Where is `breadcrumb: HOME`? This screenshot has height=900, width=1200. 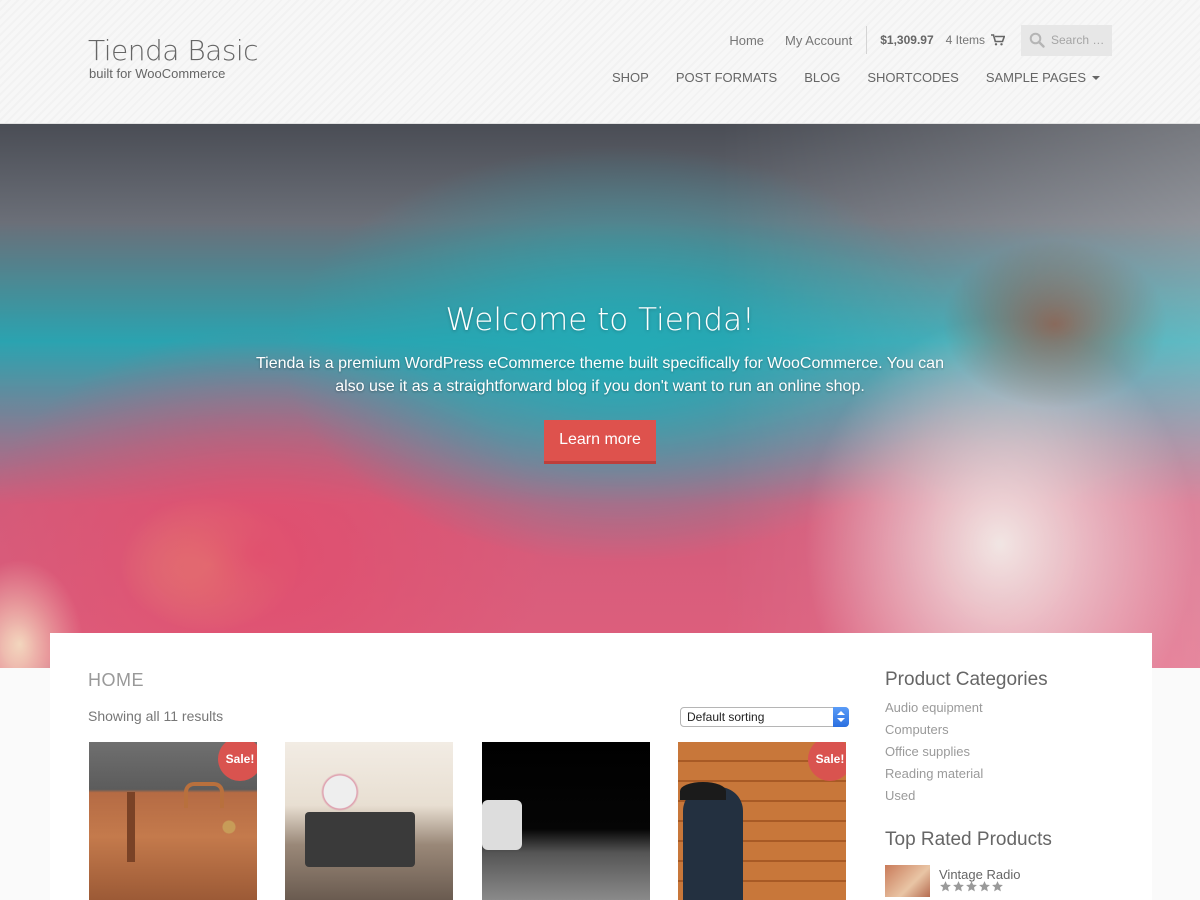
breadcrumb: HOME is located at coordinates (116, 680).